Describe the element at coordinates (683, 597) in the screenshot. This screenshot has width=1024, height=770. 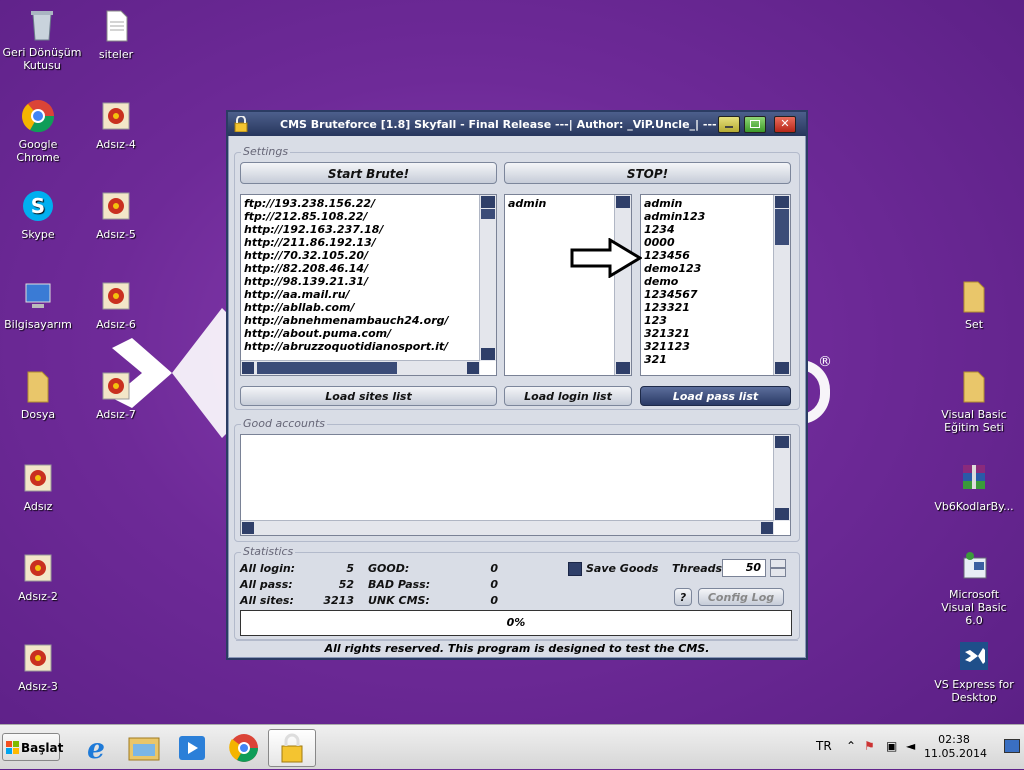
I see `help-button: ?` at that location.